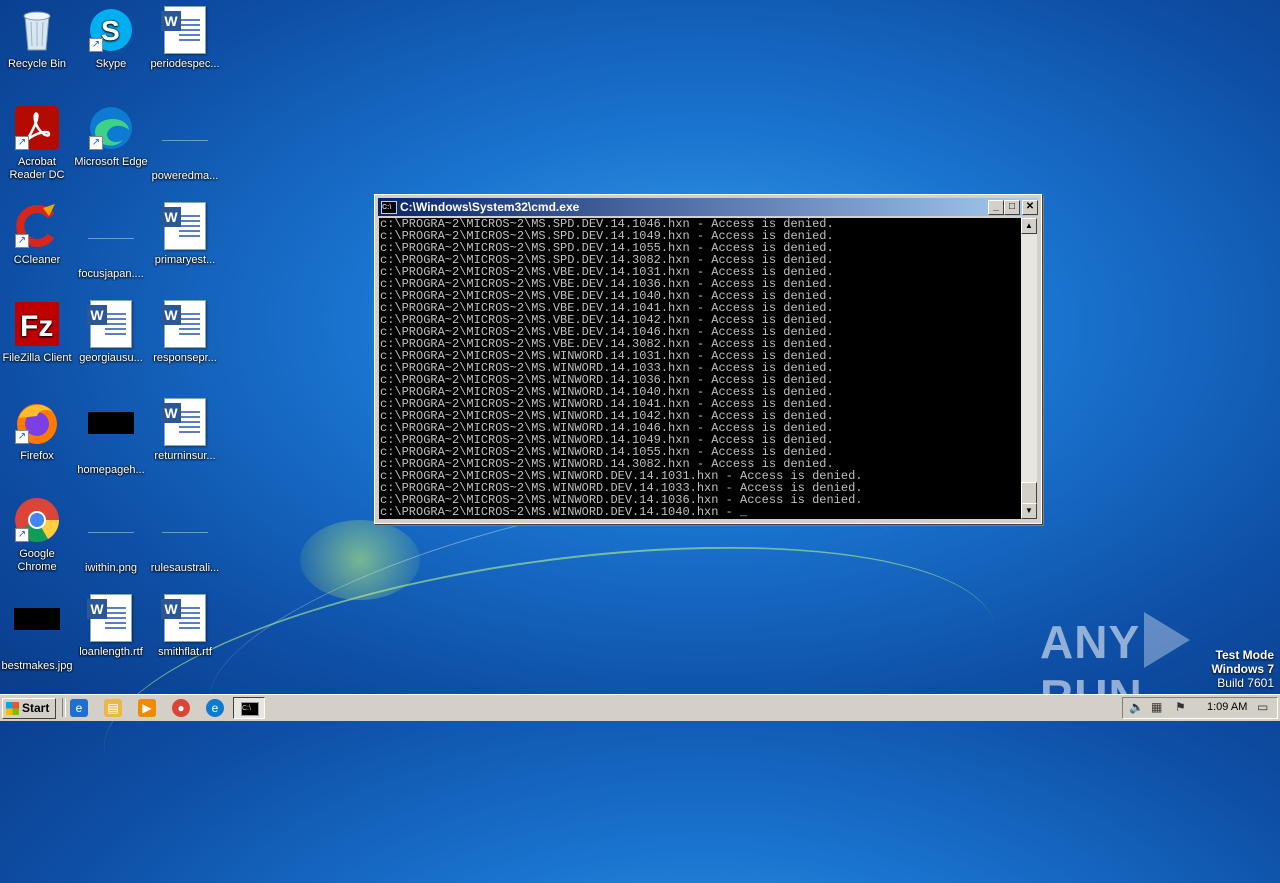 The width and height of the screenshot is (1280, 883). What do you see at coordinates (1029, 511) in the screenshot?
I see `scroll-down-button: ▼` at bounding box center [1029, 511].